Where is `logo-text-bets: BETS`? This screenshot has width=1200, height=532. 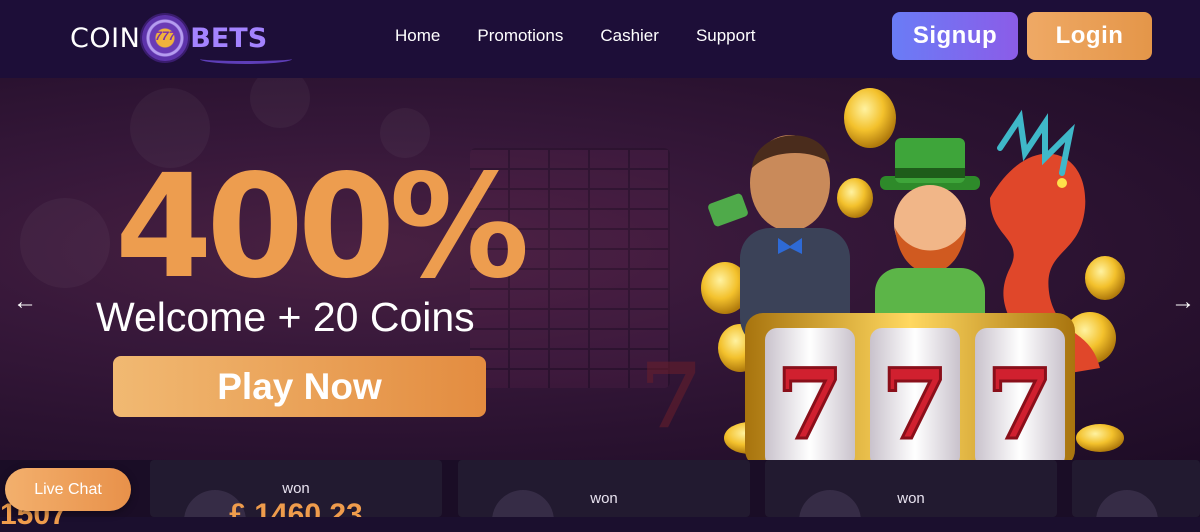 logo-text-bets: BETS is located at coordinates (229, 38).